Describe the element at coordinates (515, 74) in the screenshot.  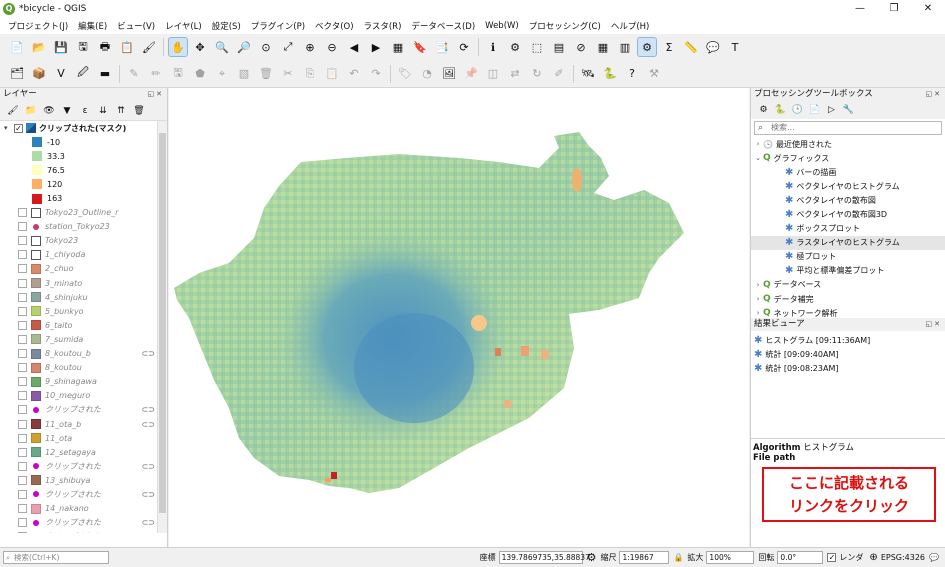
I see `move-label-icon: ⇄` at that location.